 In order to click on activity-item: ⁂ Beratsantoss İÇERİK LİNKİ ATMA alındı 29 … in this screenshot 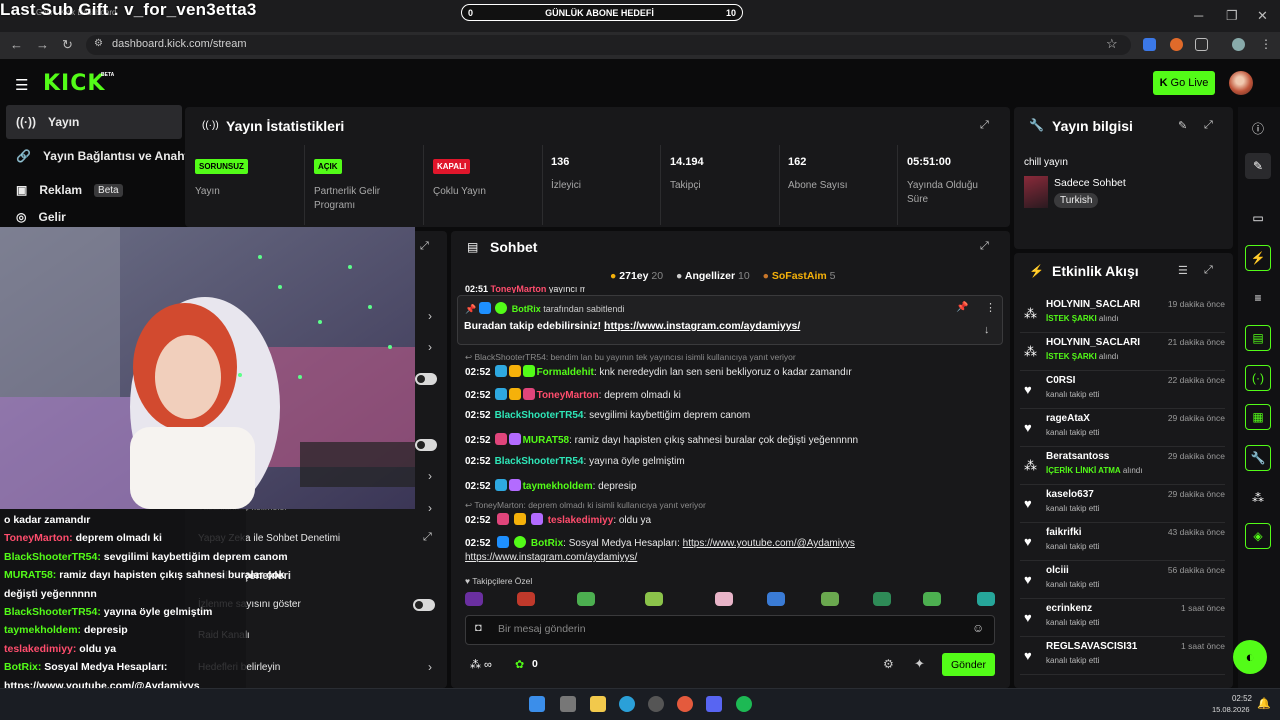, I will do `click(1122, 466)`.